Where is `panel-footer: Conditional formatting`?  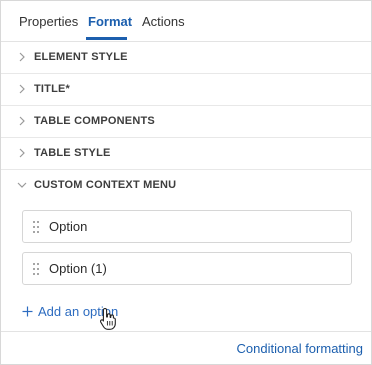
panel-footer: Conditional formatting is located at coordinates (186, 347).